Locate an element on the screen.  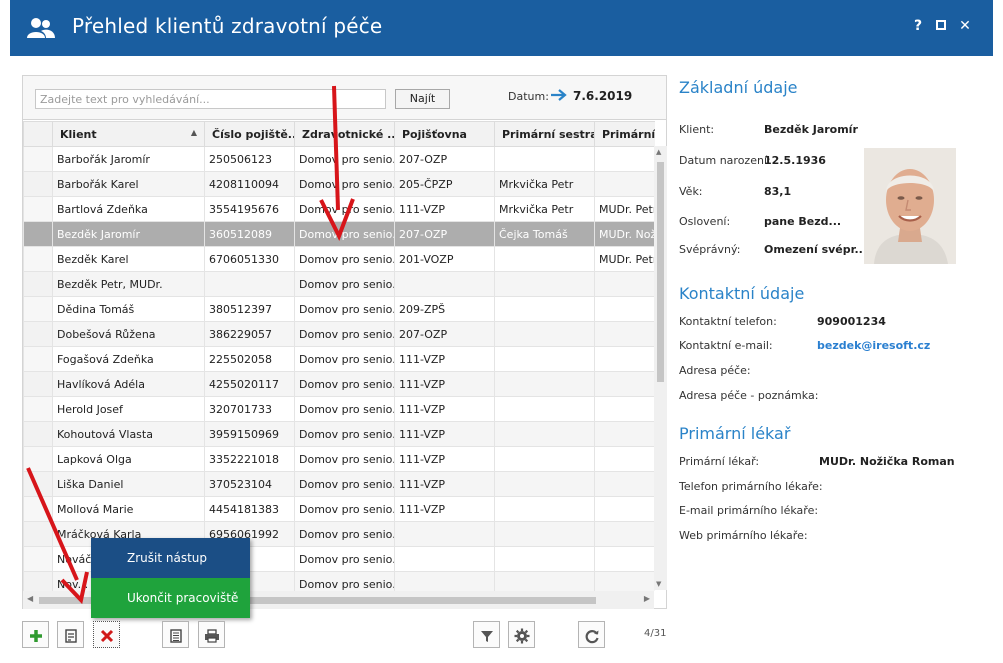
column-header-insurer: Pojišťovna is located at coordinates (444, 134).